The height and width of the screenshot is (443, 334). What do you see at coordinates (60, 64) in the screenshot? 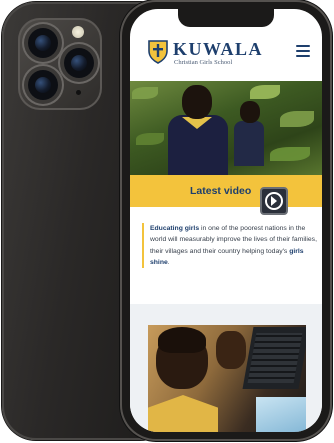
I see `camera-module` at bounding box center [60, 64].